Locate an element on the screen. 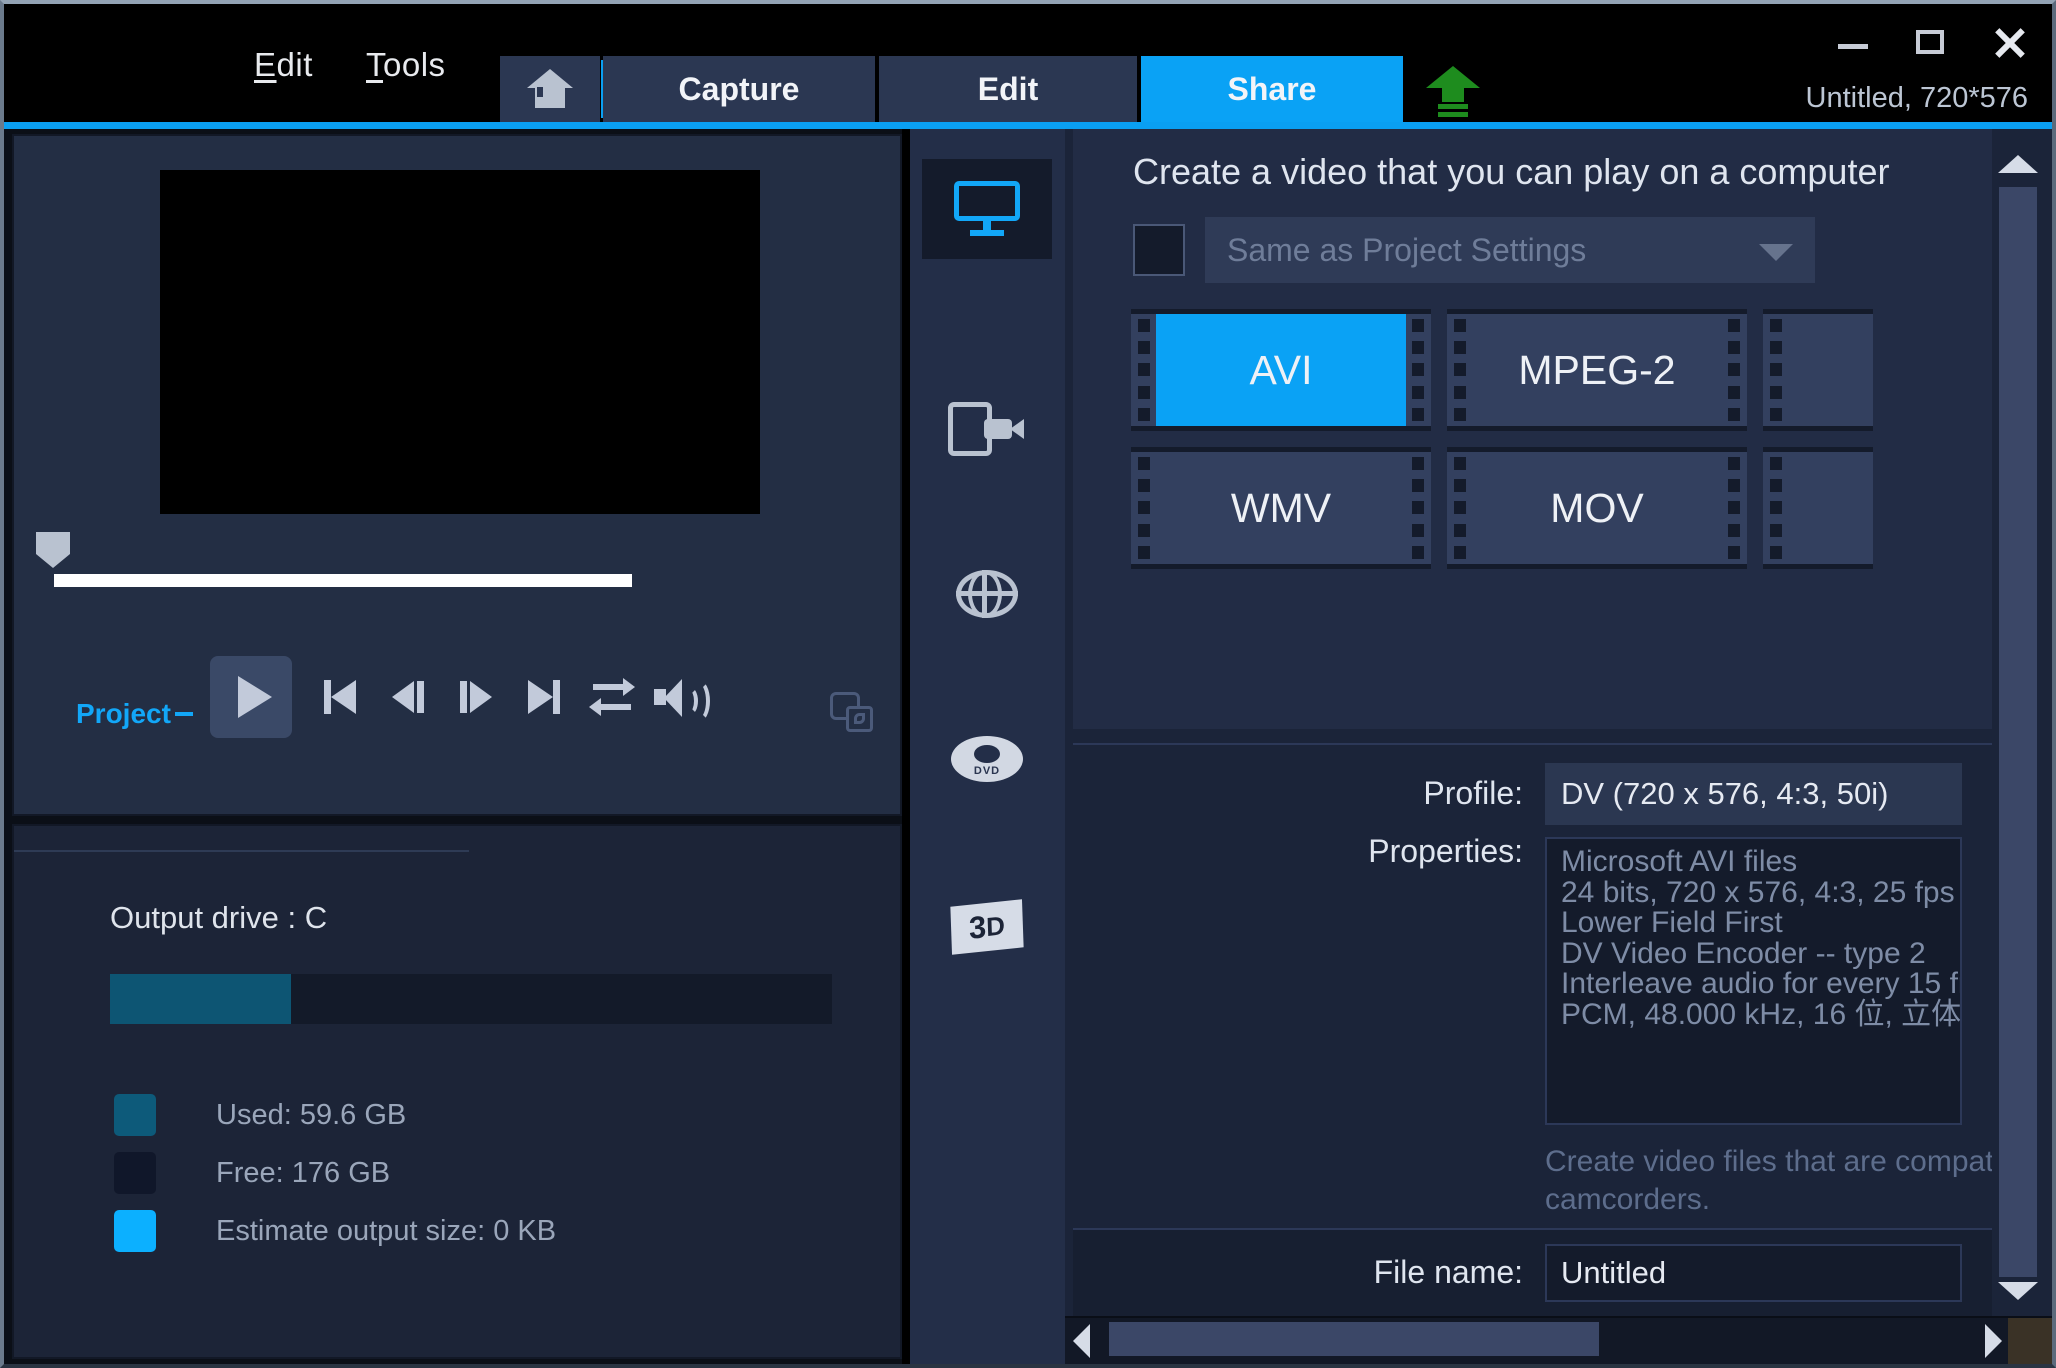 This screenshot has height=1368, width=2056. chevron-down-icon is located at coordinates (1776, 252).